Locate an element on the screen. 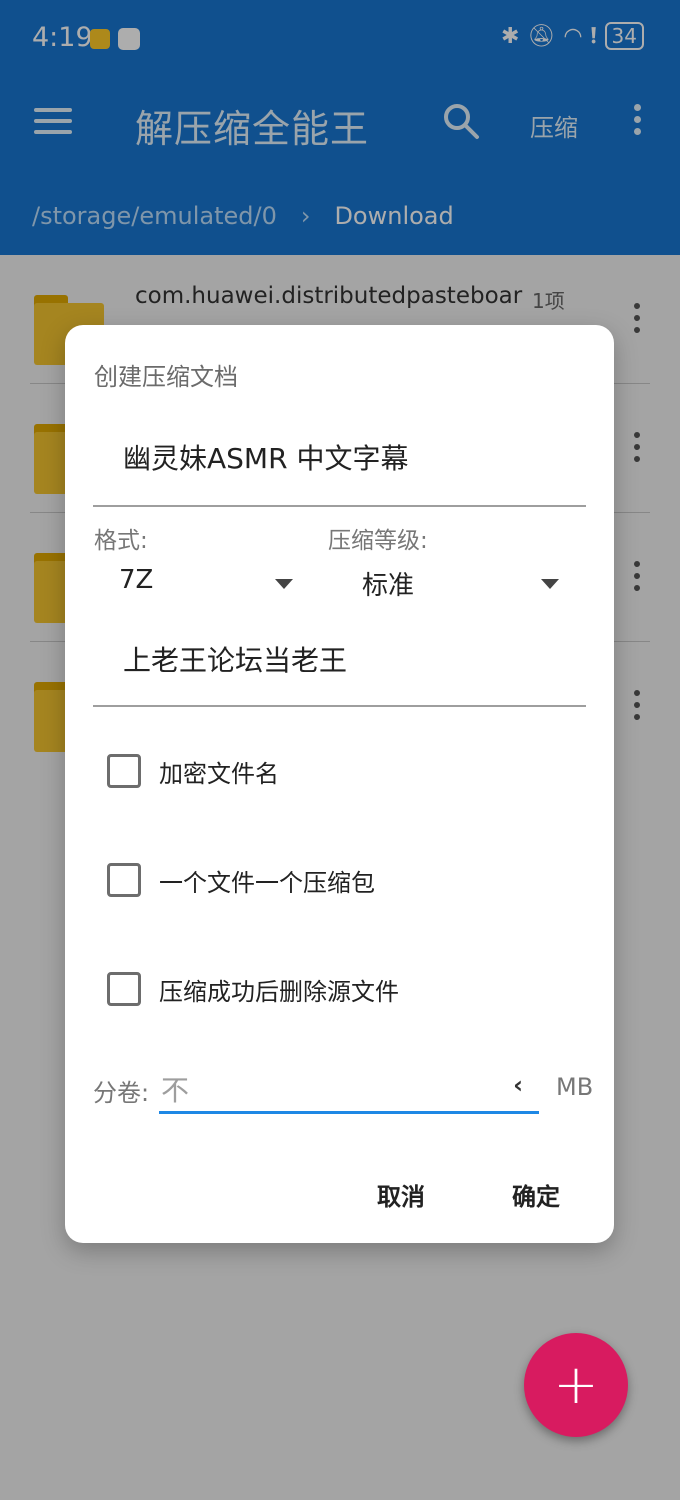 The image size is (680, 1500). split-volume-input: 不 ‹ is located at coordinates (349, 1089).